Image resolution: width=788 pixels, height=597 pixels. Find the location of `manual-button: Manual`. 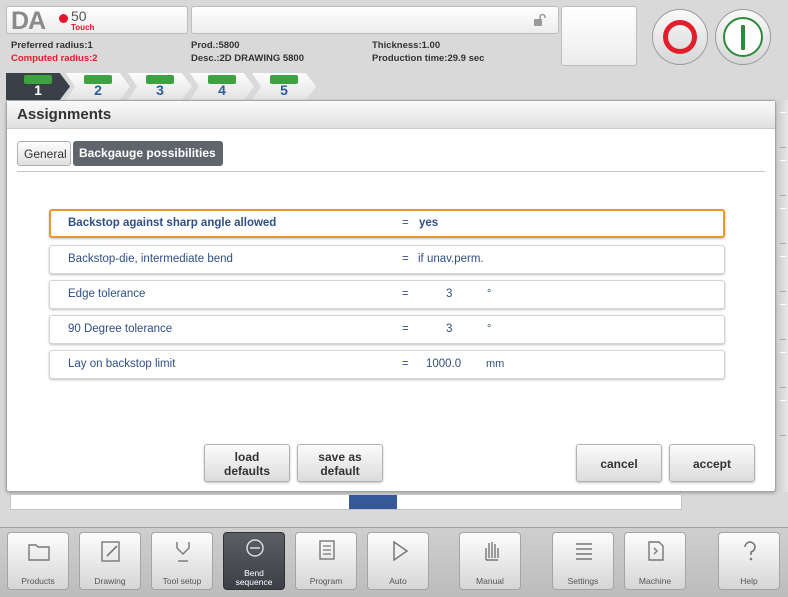

manual-button: Manual is located at coordinates (490, 561).